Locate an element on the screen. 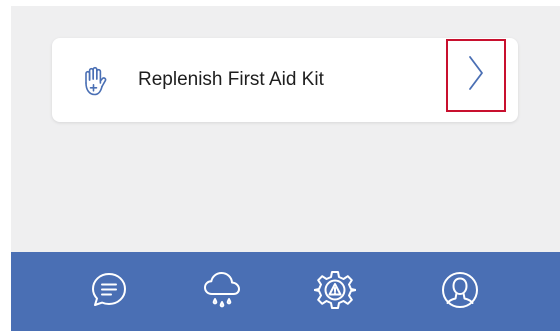 The height and width of the screenshot is (331, 560). tab-weather is located at coordinates (222, 292).